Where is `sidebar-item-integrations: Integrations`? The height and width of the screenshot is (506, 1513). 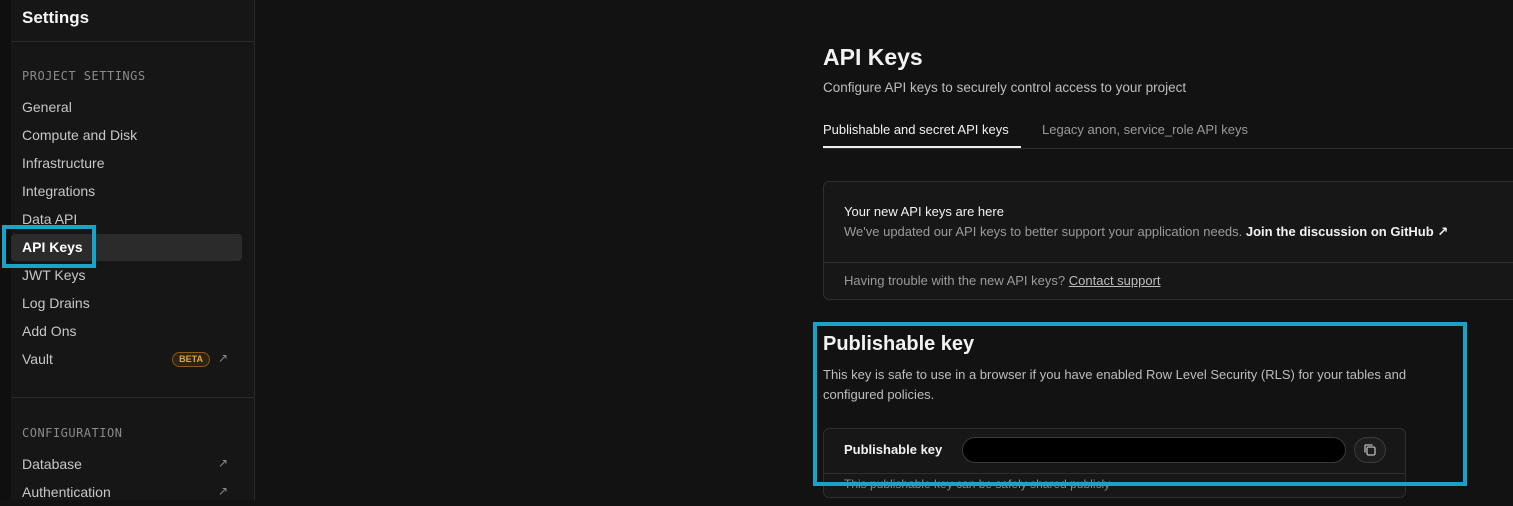 sidebar-item-integrations: Integrations is located at coordinates (126, 191).